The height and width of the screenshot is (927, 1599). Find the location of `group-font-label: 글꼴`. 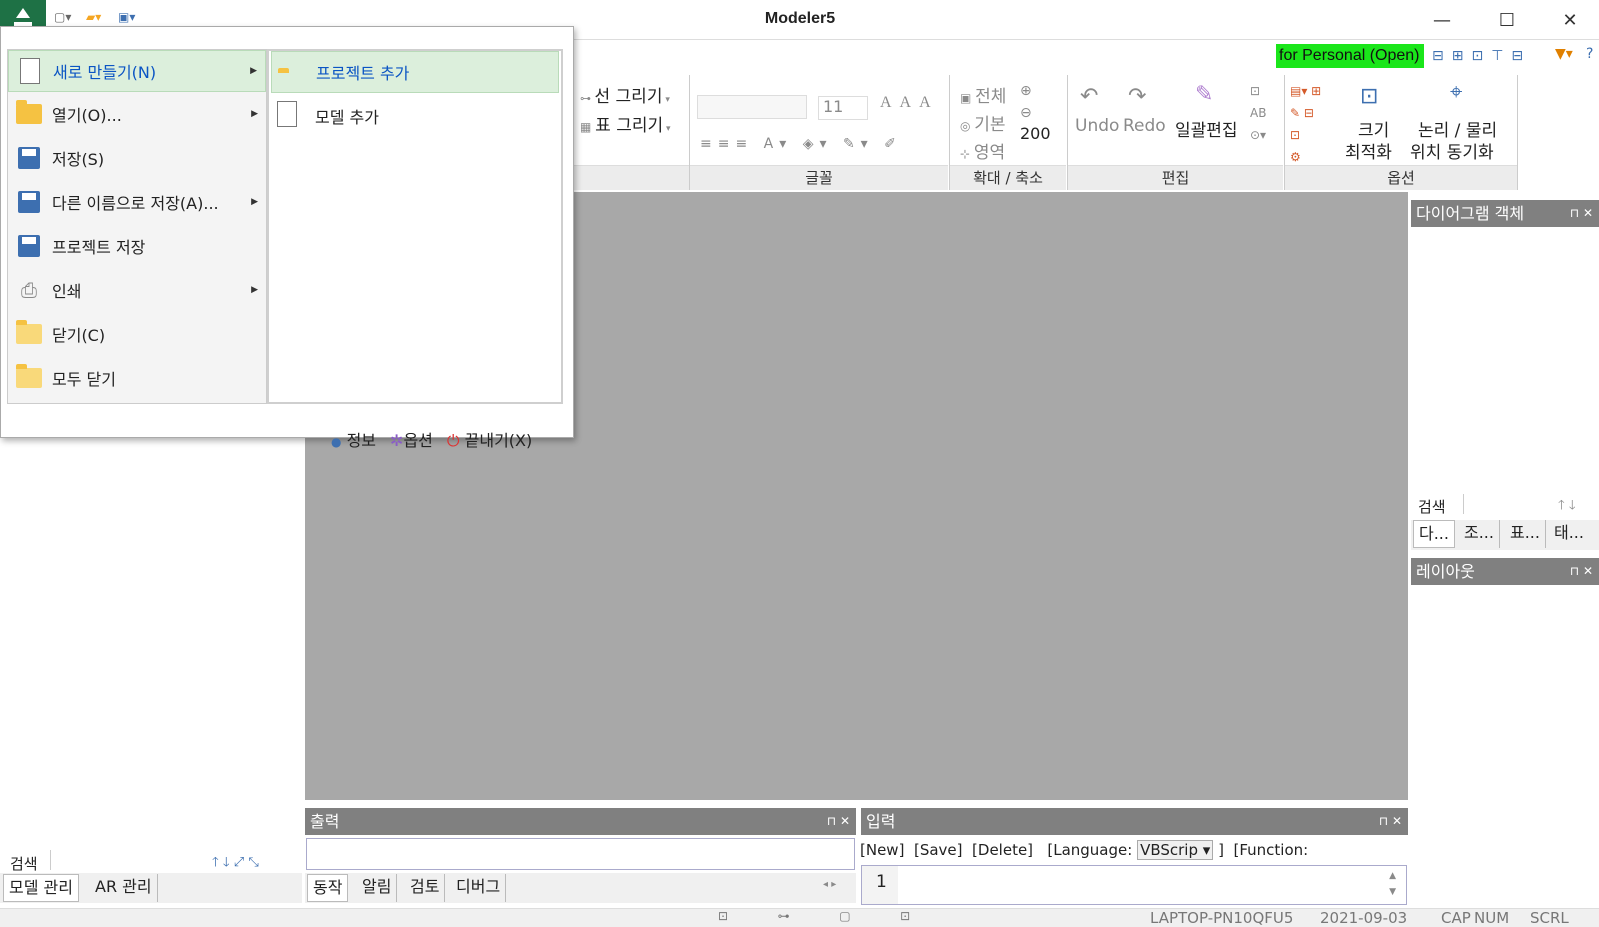

group-font-label: 글꼴 is located at coordinates (819, 177).